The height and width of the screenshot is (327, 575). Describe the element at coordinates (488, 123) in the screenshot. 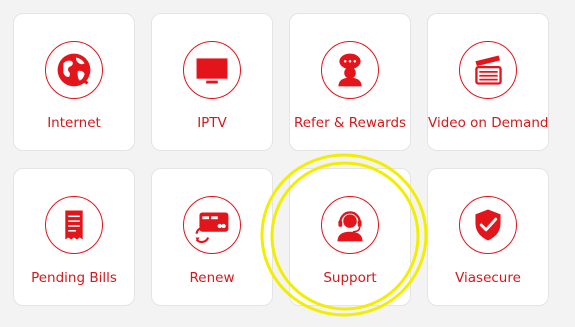

I see `tile-label: Video on Demand` at that location.